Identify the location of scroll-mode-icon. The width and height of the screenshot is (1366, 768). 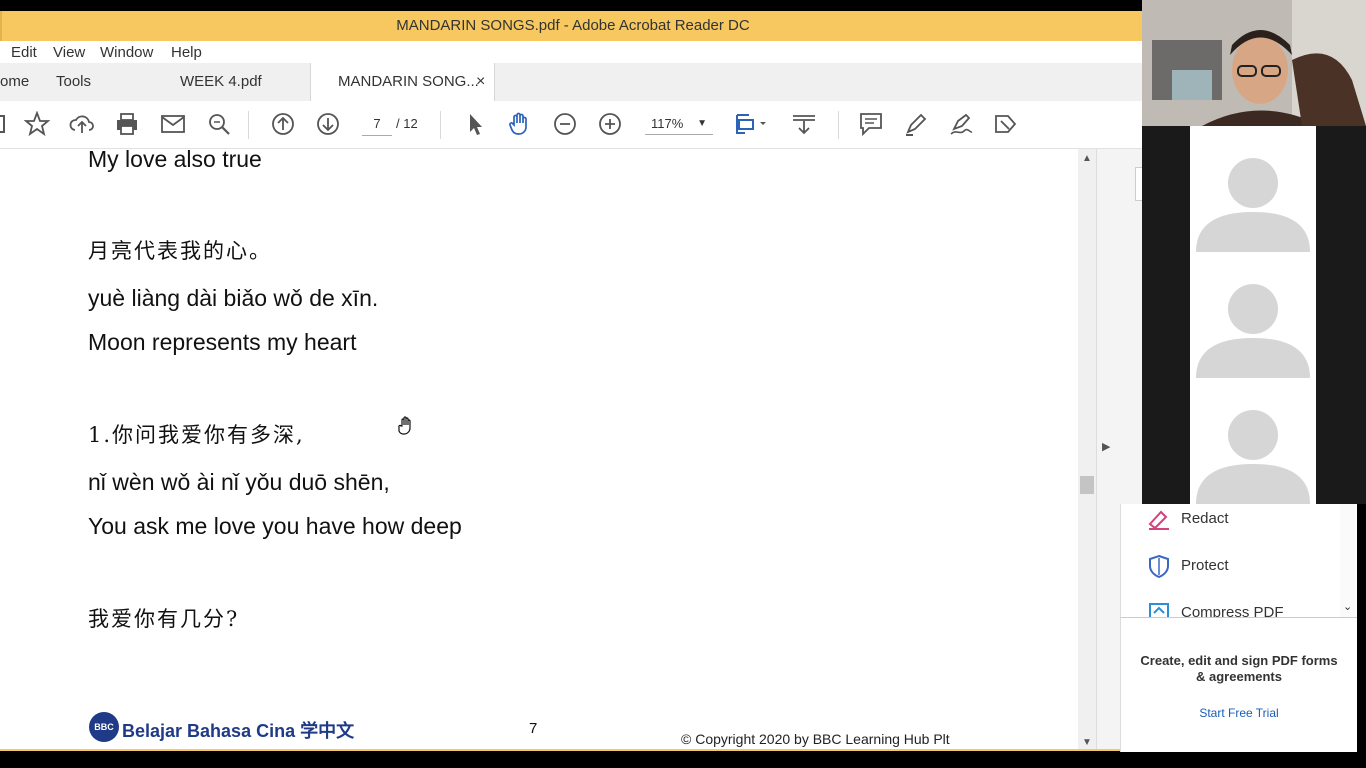
(804, 124).